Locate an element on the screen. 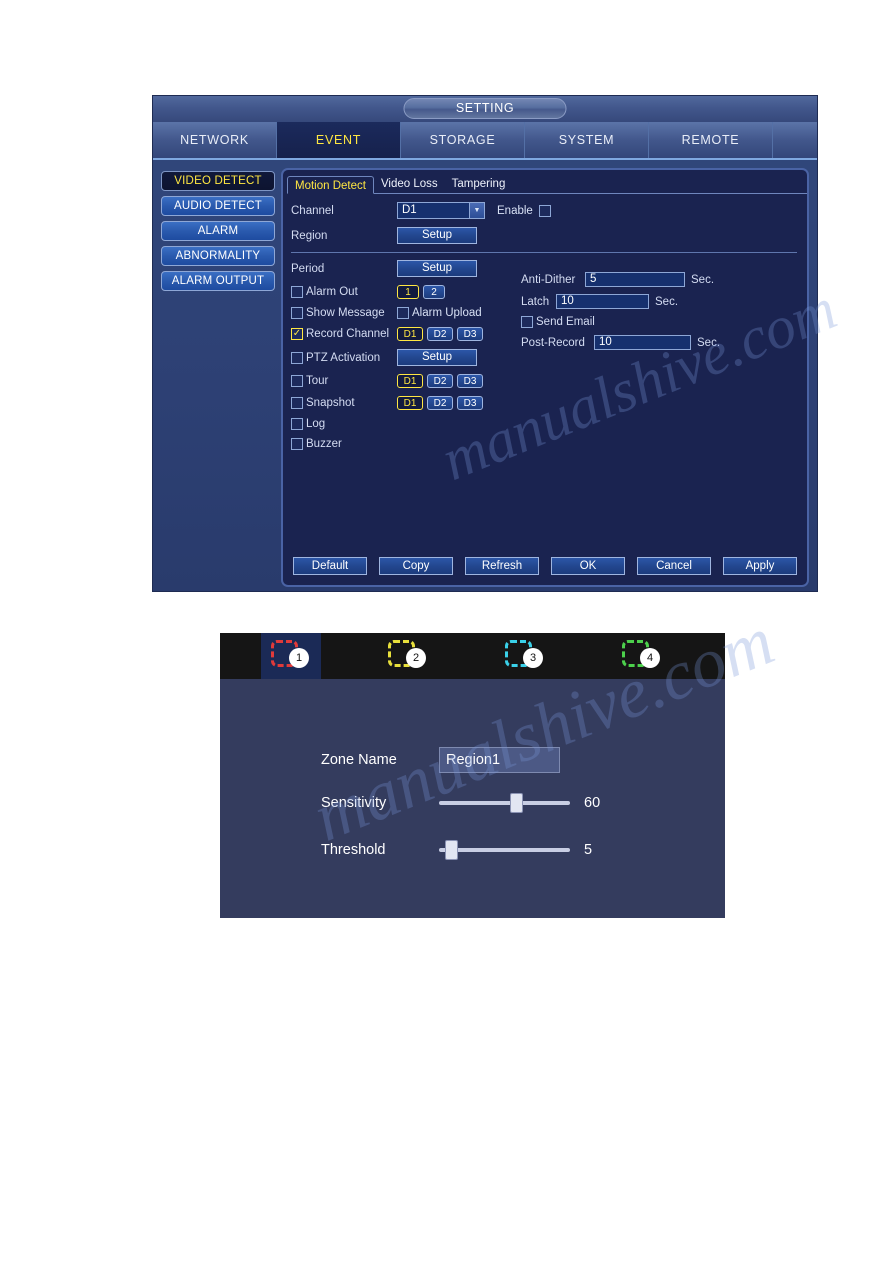 The width and height of the screenshot is (893, 1263). sub-tab-label: Tampering is located at coordinates (478, 184).